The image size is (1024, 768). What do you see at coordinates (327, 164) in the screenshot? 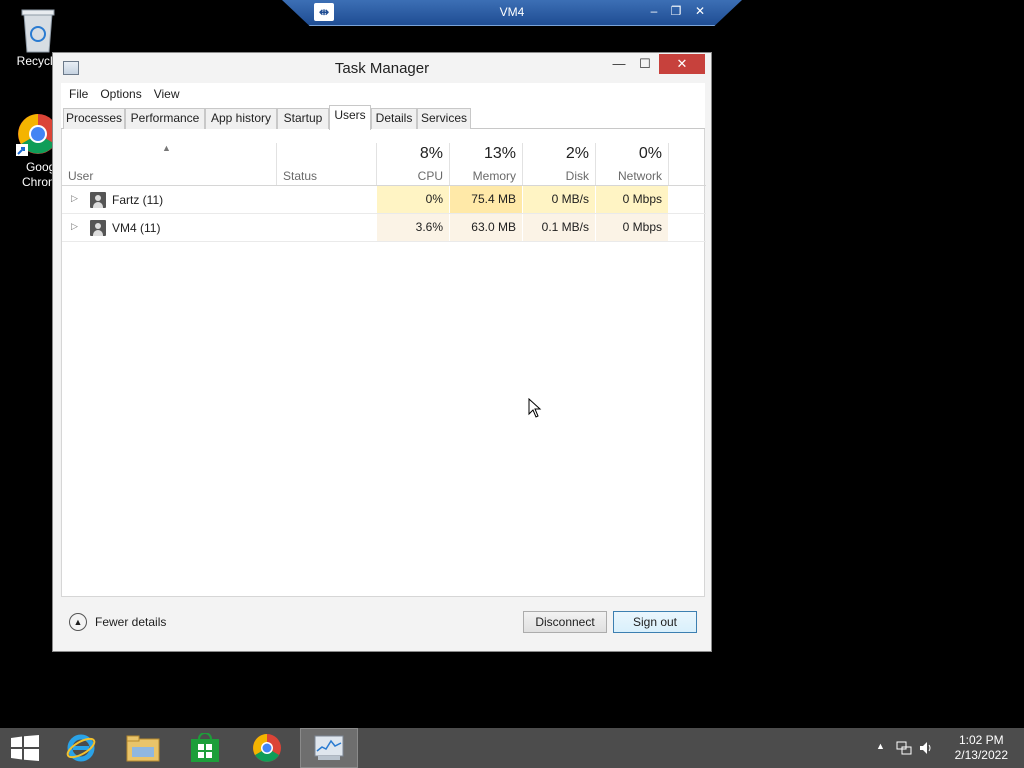
I see `column-status: Status` at bounding box center [327, 164].